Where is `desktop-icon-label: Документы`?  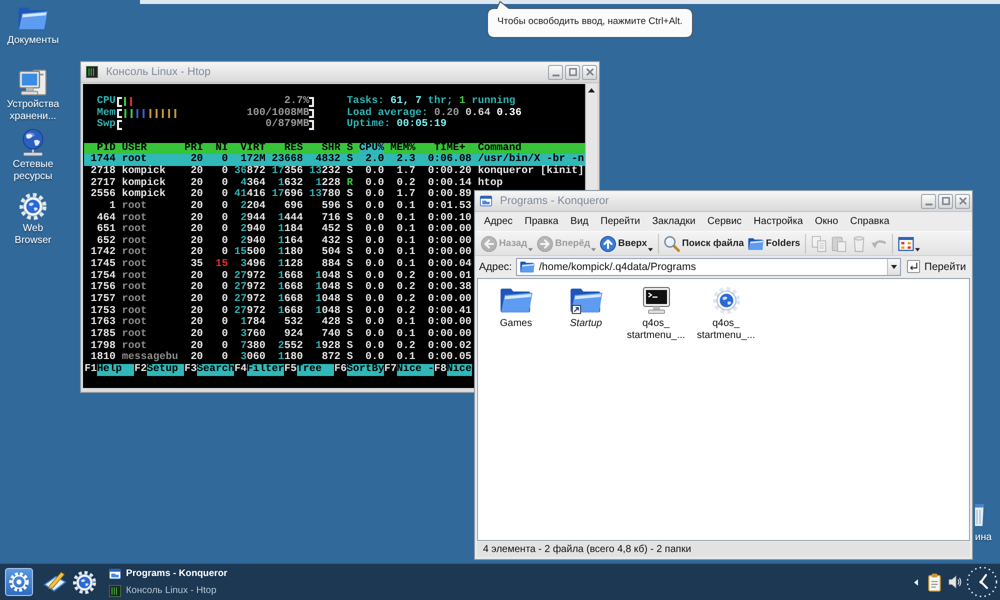
desktop-icon-label: Документы is located at coordinates (33, 40).